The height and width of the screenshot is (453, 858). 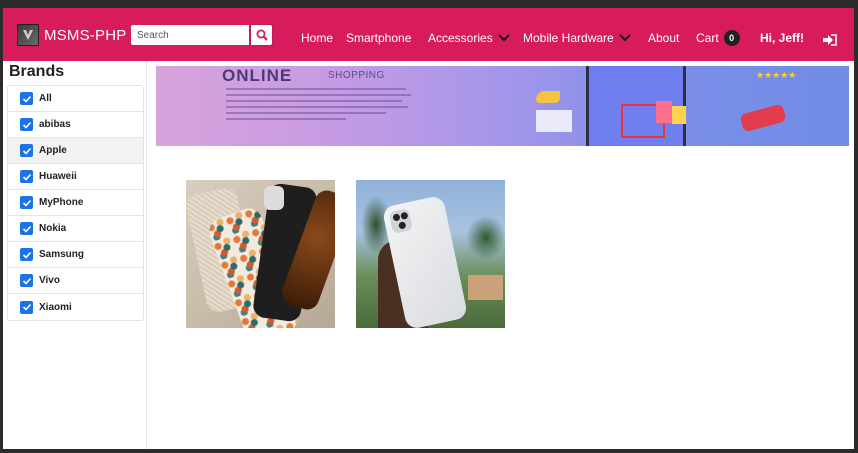 I want to click on card-illustration, so click(x=554, y=121).